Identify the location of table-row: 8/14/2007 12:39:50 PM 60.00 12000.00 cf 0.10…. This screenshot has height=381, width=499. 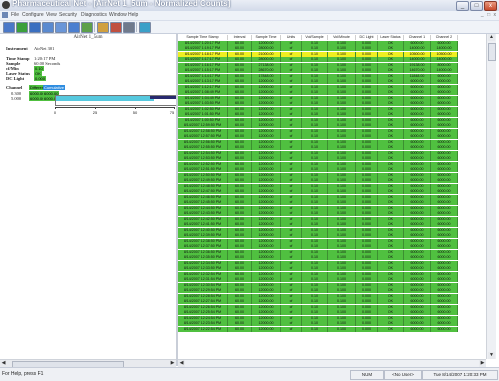
(332, 235).